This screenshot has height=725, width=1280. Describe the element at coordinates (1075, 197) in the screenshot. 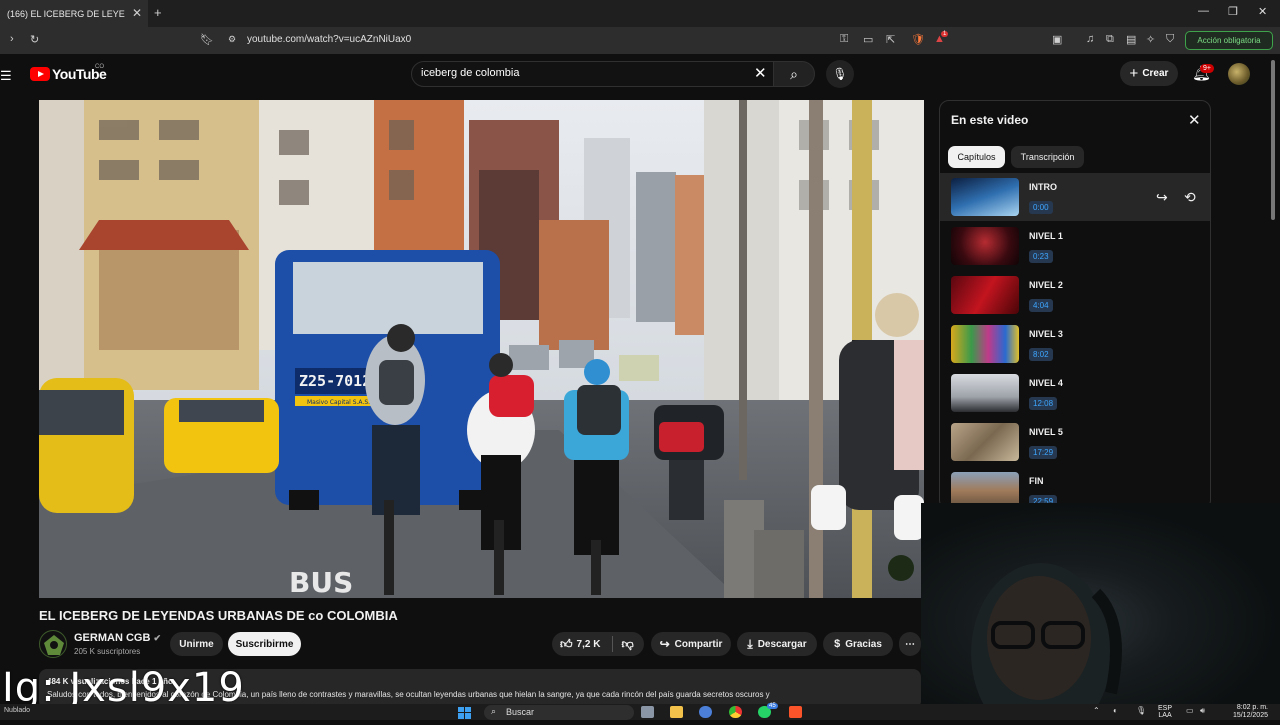

I see `chapter-item: INTRO 0:00 ↪ ⟲` at that location.